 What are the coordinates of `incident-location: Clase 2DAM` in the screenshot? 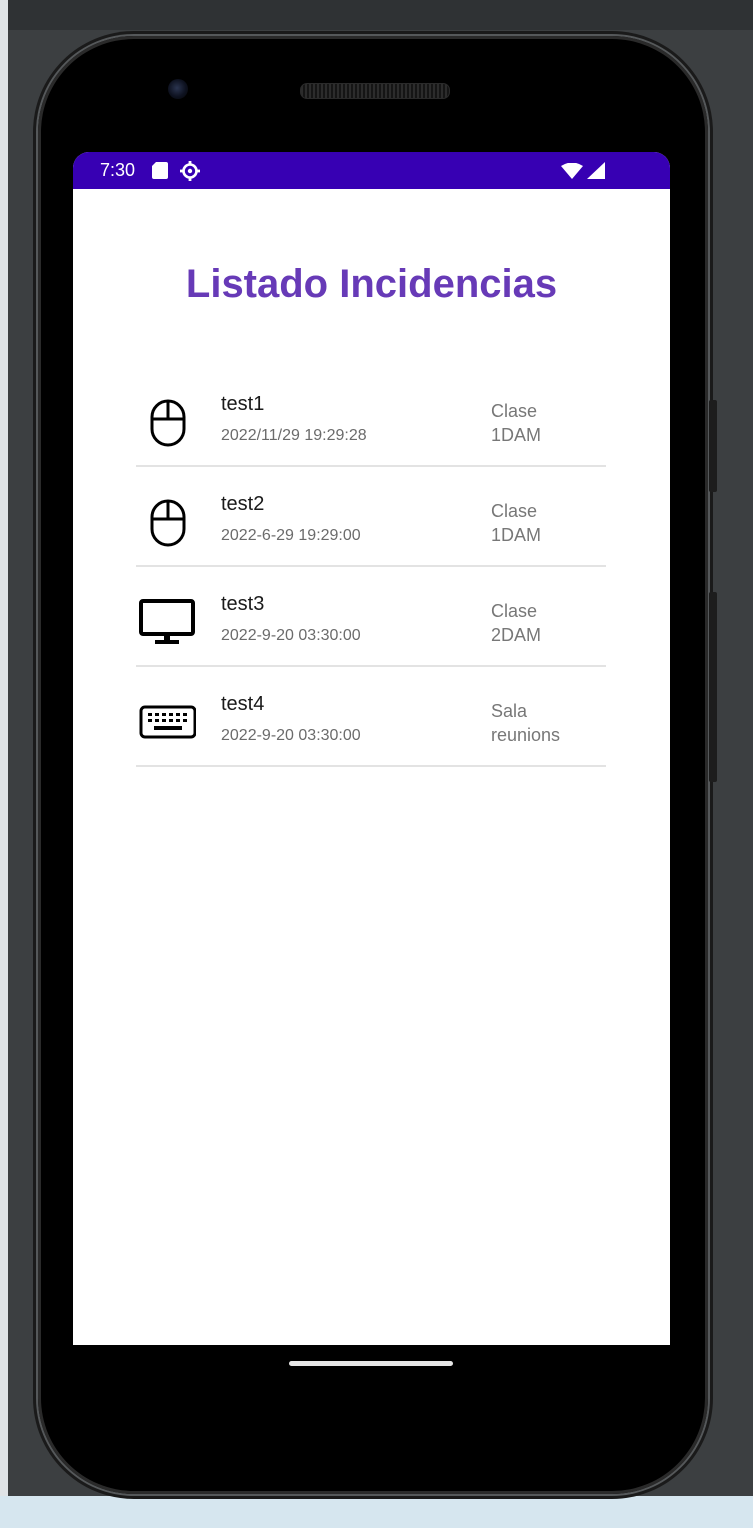 It's located at (546, 623).